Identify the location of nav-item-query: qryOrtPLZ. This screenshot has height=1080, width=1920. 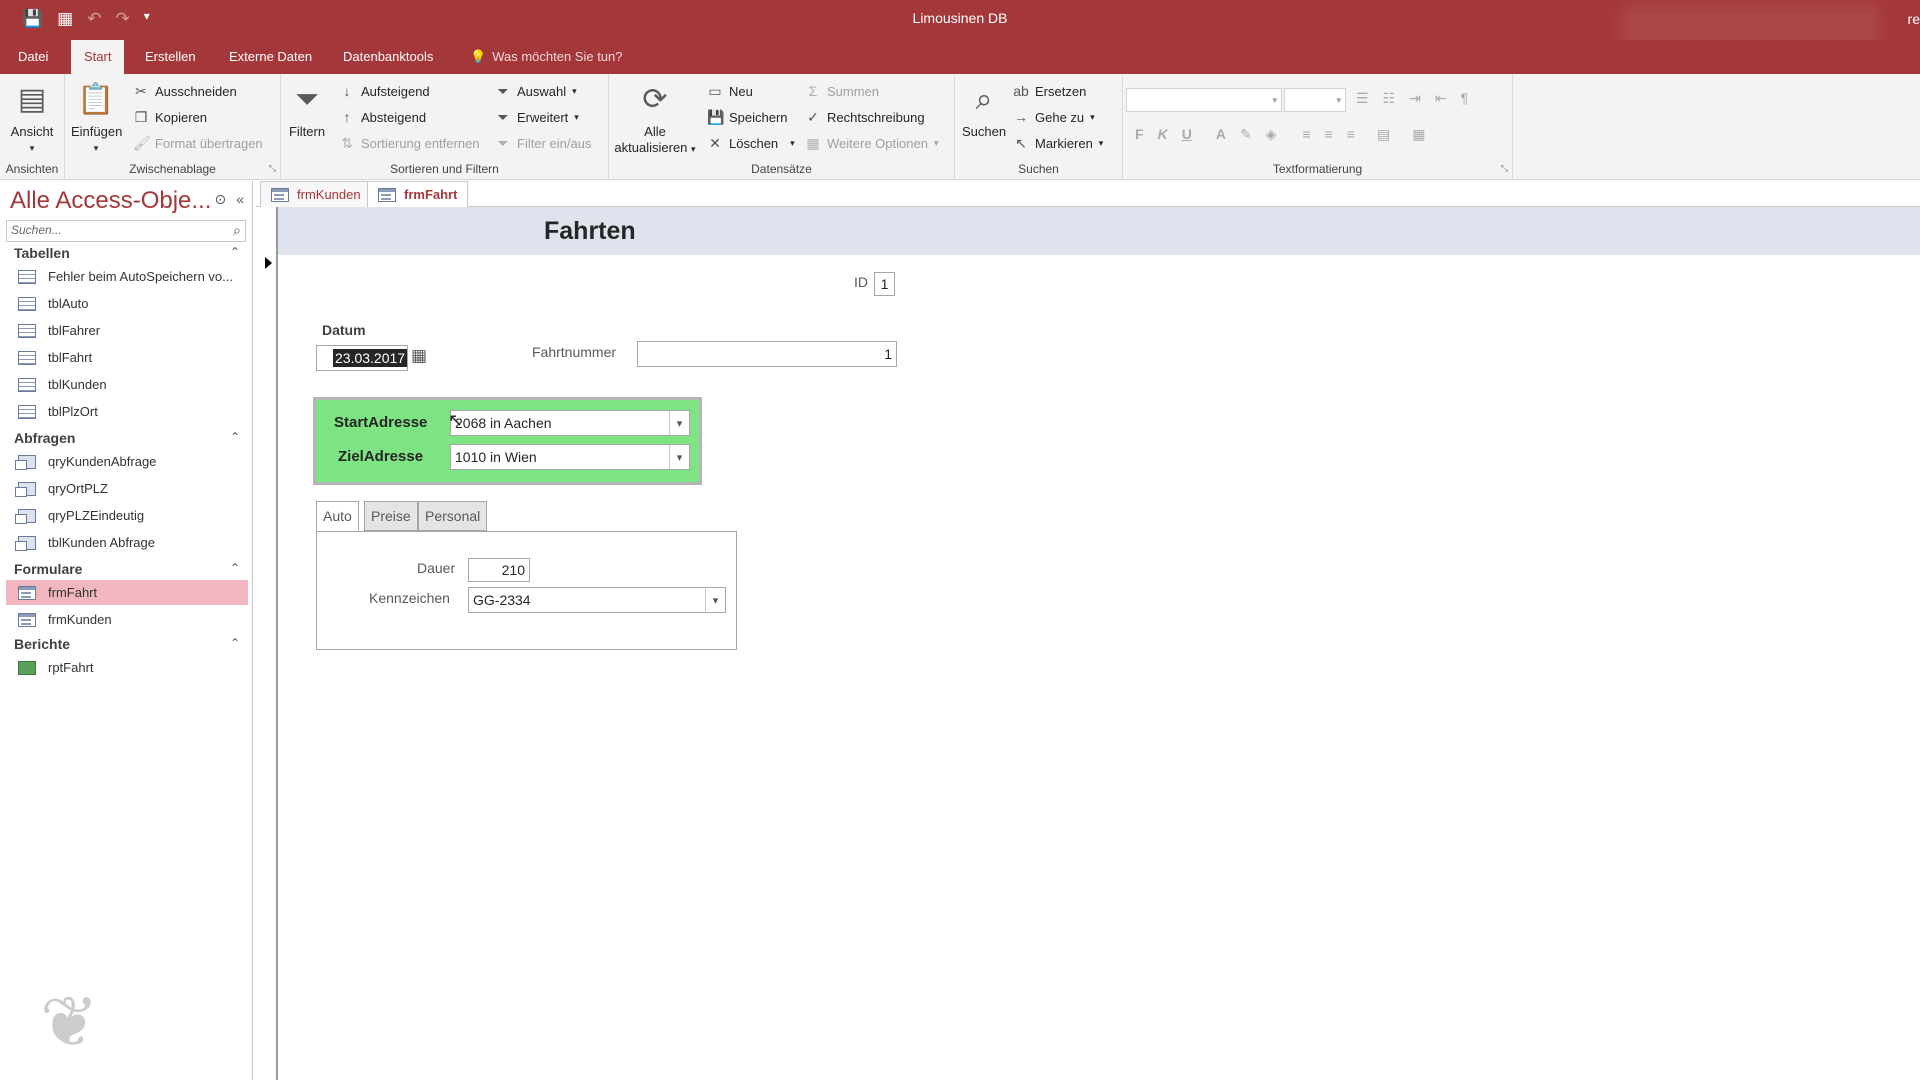
(127, 488).